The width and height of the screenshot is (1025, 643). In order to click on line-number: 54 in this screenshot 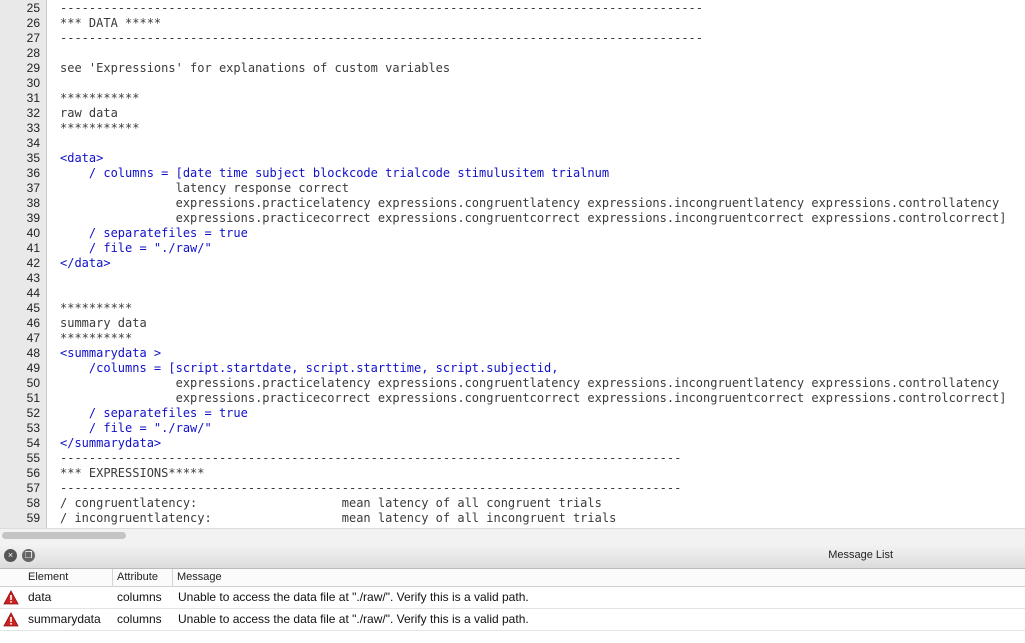, I will do `click(33, 443)`.